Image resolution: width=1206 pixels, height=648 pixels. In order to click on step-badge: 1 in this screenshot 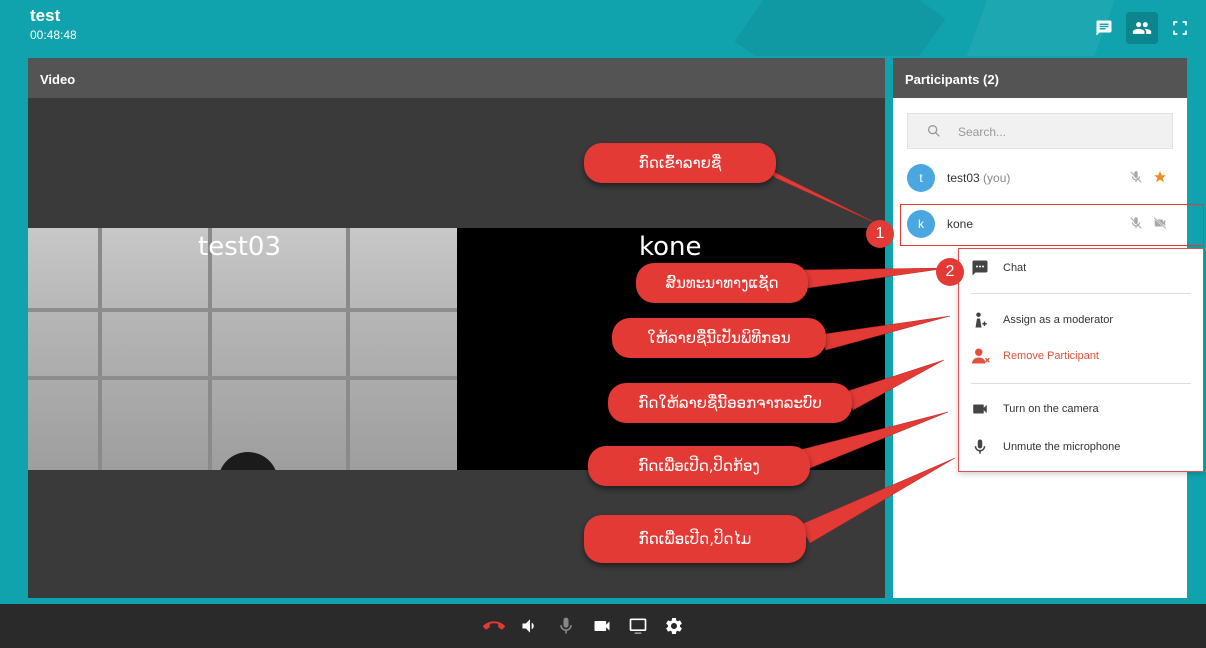, I will do `click(880, 234)`.